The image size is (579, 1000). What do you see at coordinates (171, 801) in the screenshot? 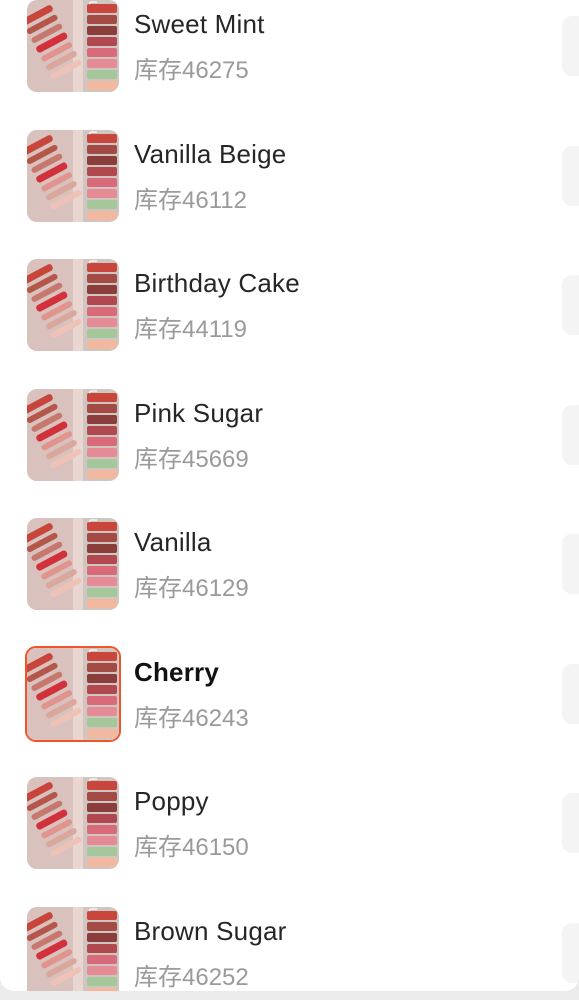
I see `variant-name: Poppy` at bounding box center [171, 801].